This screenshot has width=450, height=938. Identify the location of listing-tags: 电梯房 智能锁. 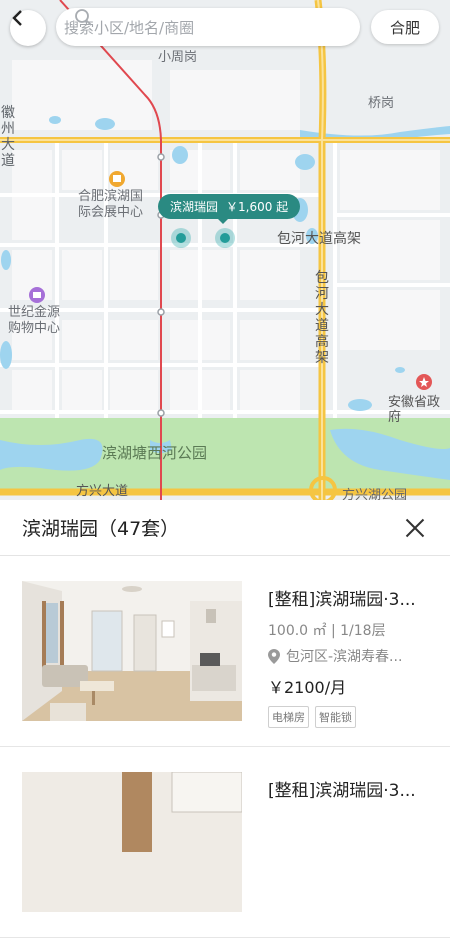
(353, 717).